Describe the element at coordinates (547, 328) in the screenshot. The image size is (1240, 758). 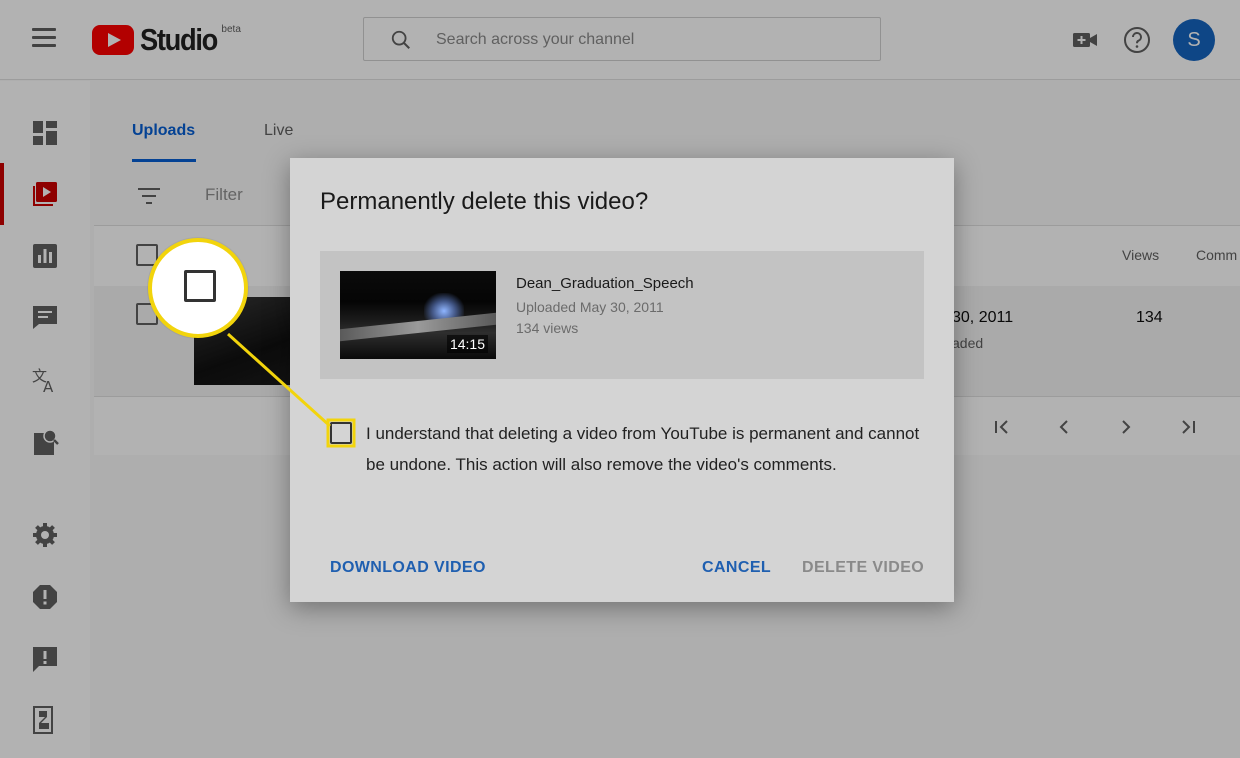
I see `video-view-count: 134 views` at that location.